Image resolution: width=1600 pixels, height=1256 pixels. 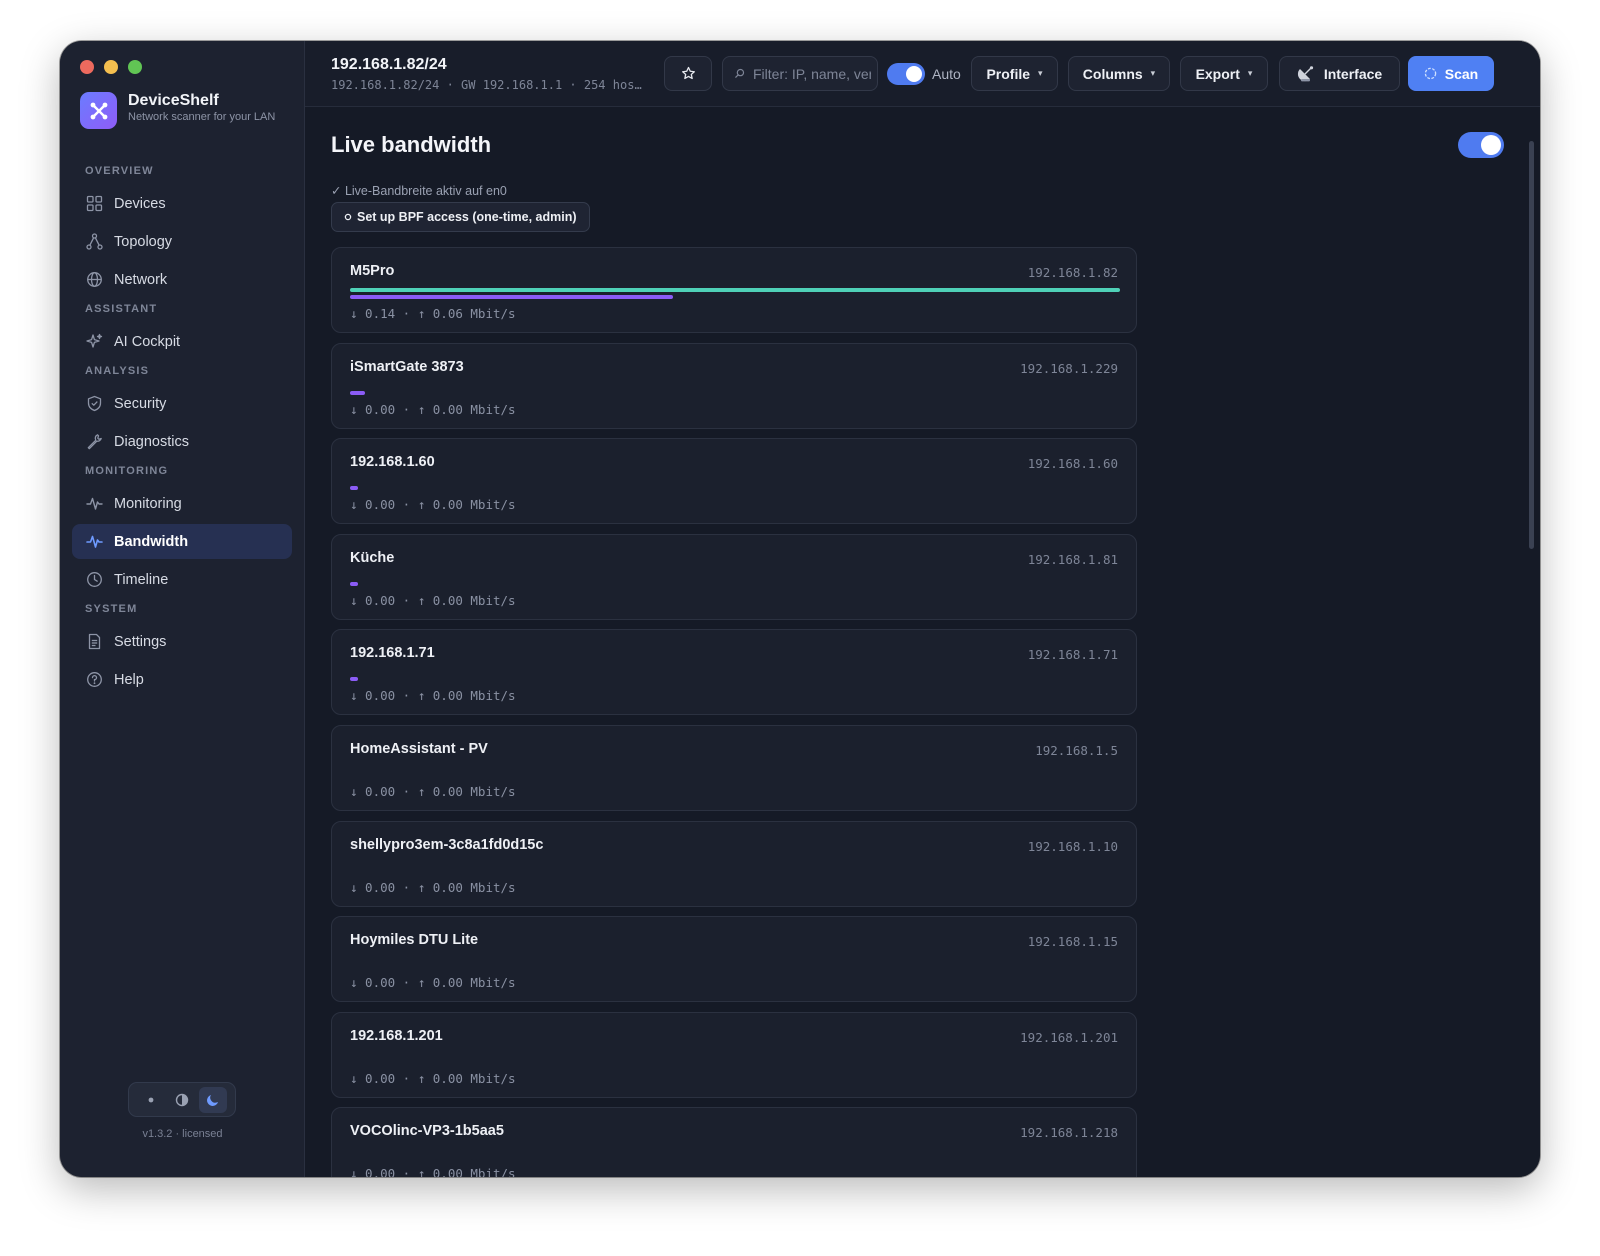 I want to click on setup-bpf-button: Set up BPF access (one-time, admin), so click(x=460, y=217).